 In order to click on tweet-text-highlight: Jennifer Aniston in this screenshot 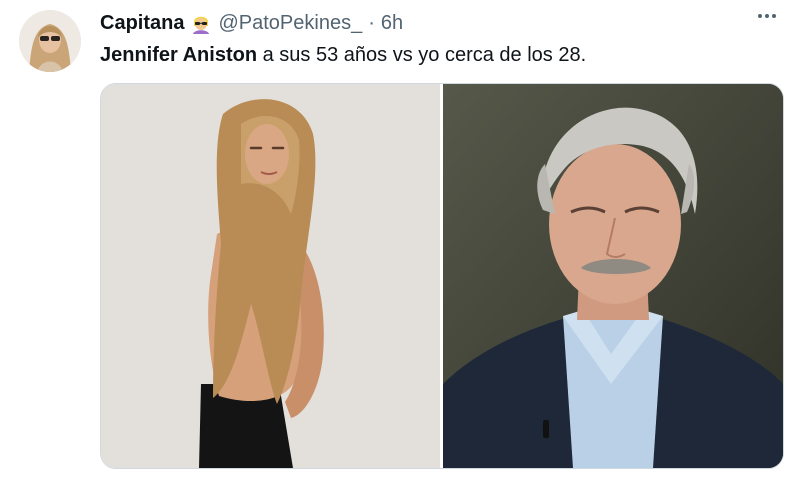, I will do `click(179, 55)`.